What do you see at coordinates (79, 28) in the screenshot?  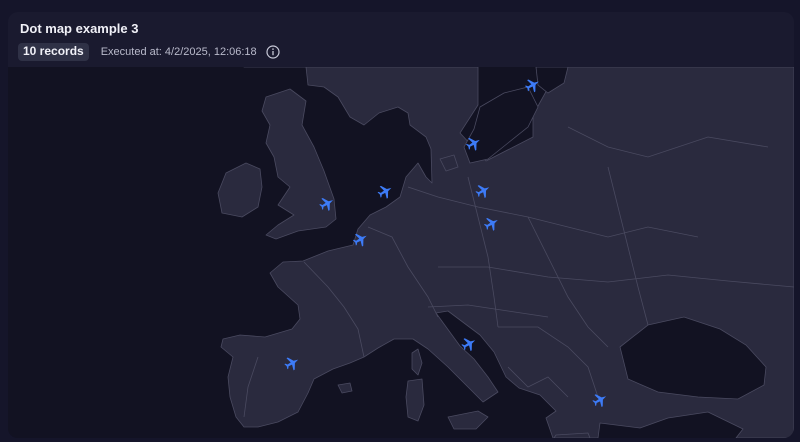 I see `card-title: Dot map example 3` at bounding box center [79, 28].